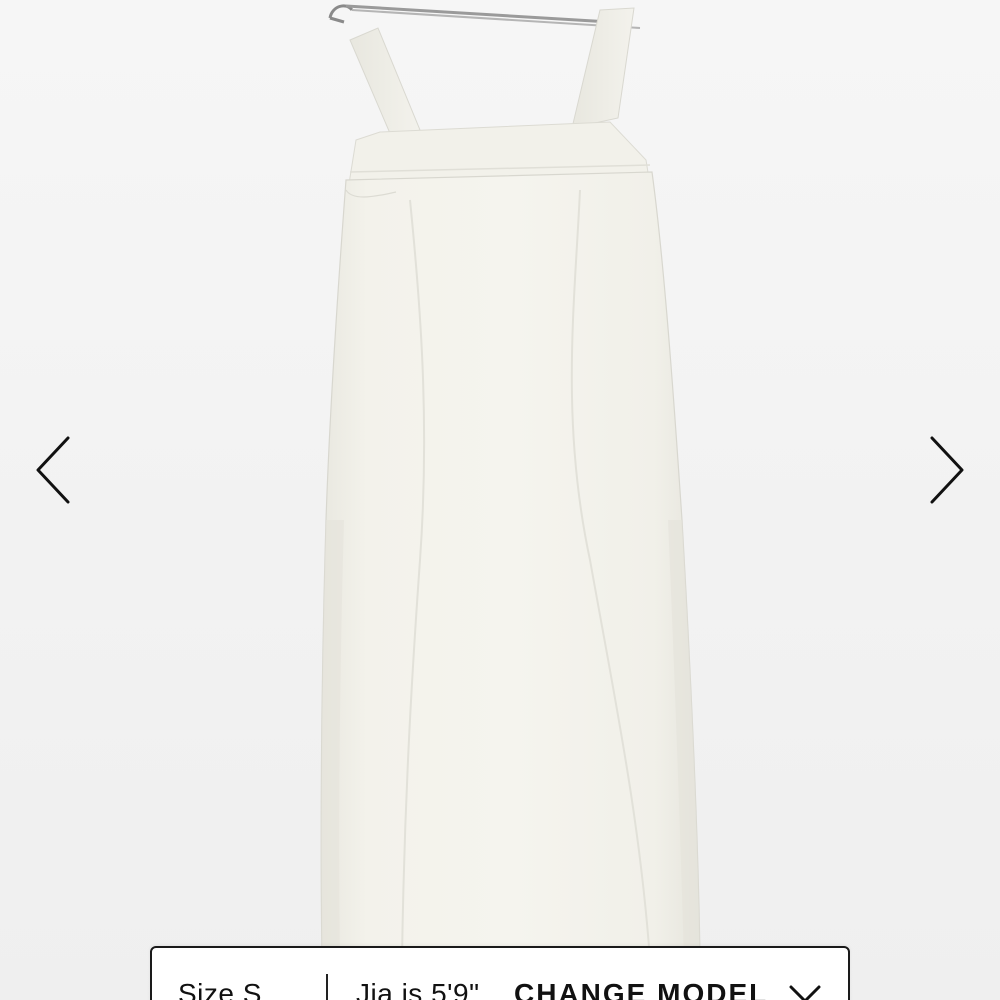  I want to click on chevron-down-icon, so click(805, 992).